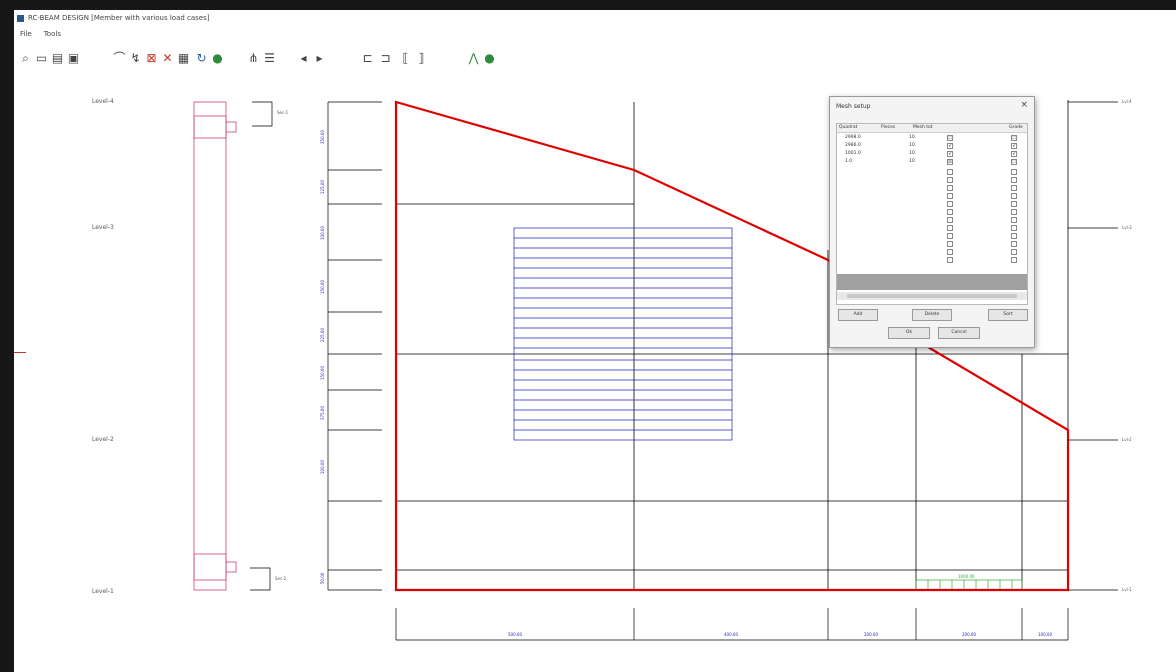 The height and width of the screenshot is (672, 1176). What do you see at coordinates (103, 101) in the screenshot?
I see `level-label: Level-4` at bounding box center [103, 101].